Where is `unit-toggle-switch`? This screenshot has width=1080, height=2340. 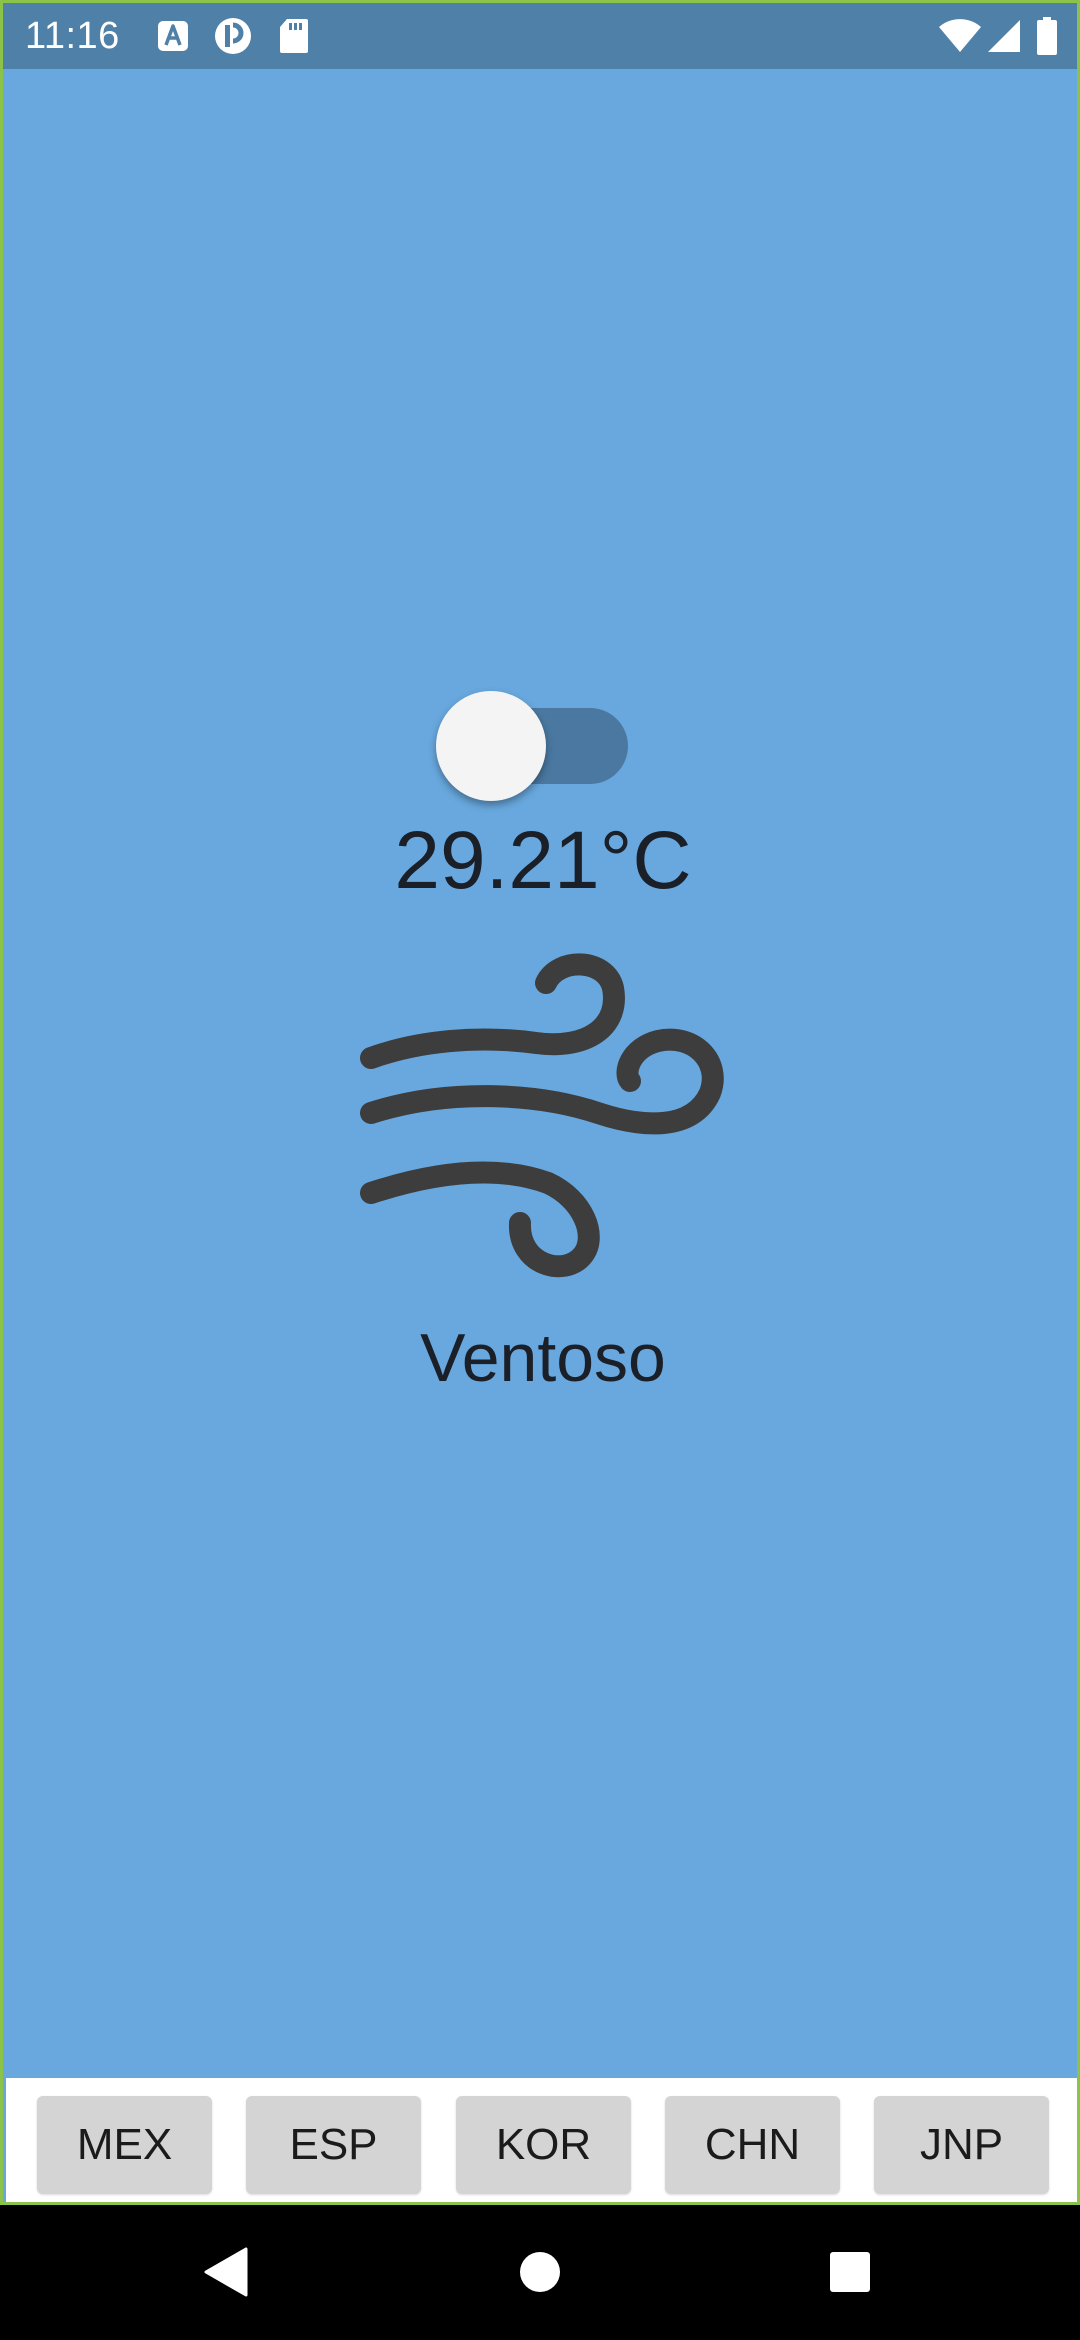
unit-toggle-switch is located at coordinates (535, 745).